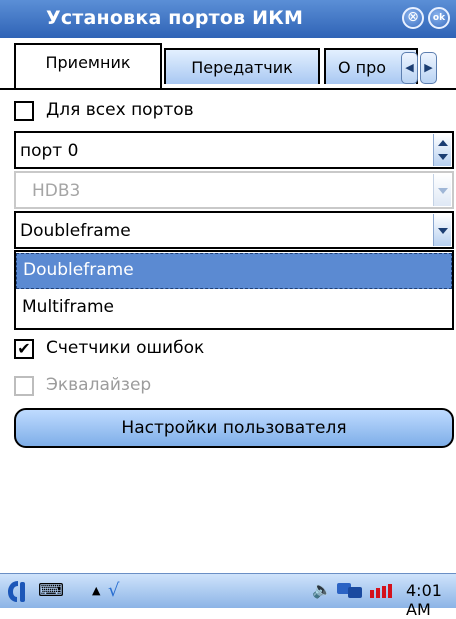  Describe the element at coordinates (228, 89) in the screenshot. I see `tab-divider` at that location.